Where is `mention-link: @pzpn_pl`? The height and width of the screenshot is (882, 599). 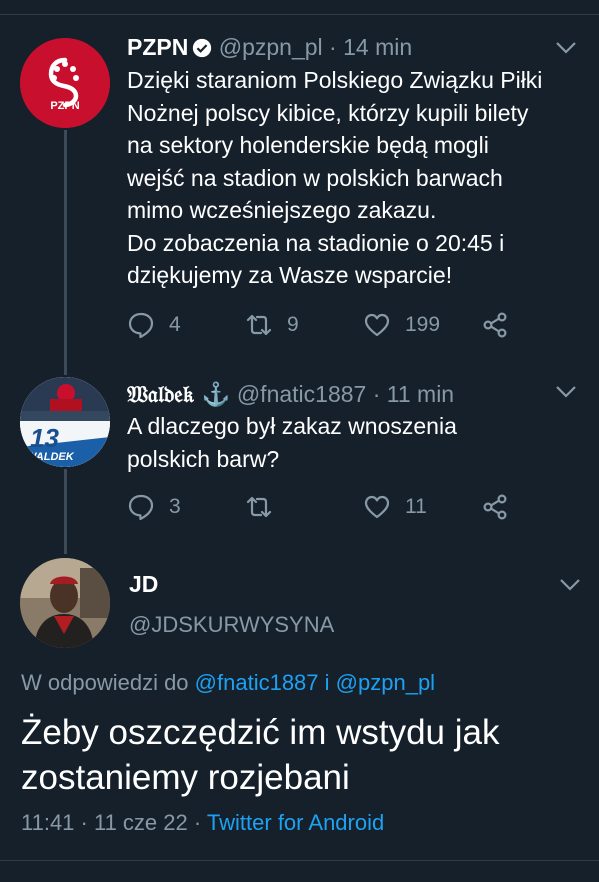
mention-link: @pzpn_pl is located at coordinates (385, 682).